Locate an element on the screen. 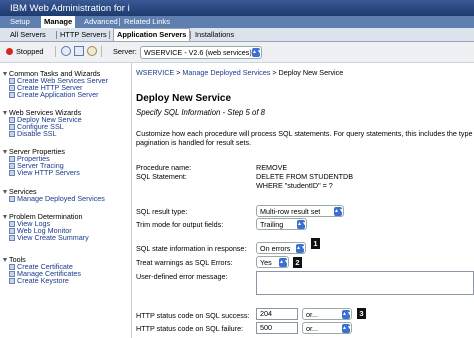 This screenshot has height=338, width=474. page-description-line2: pagination is handled for result sets. is located at coordinates (194, 142).